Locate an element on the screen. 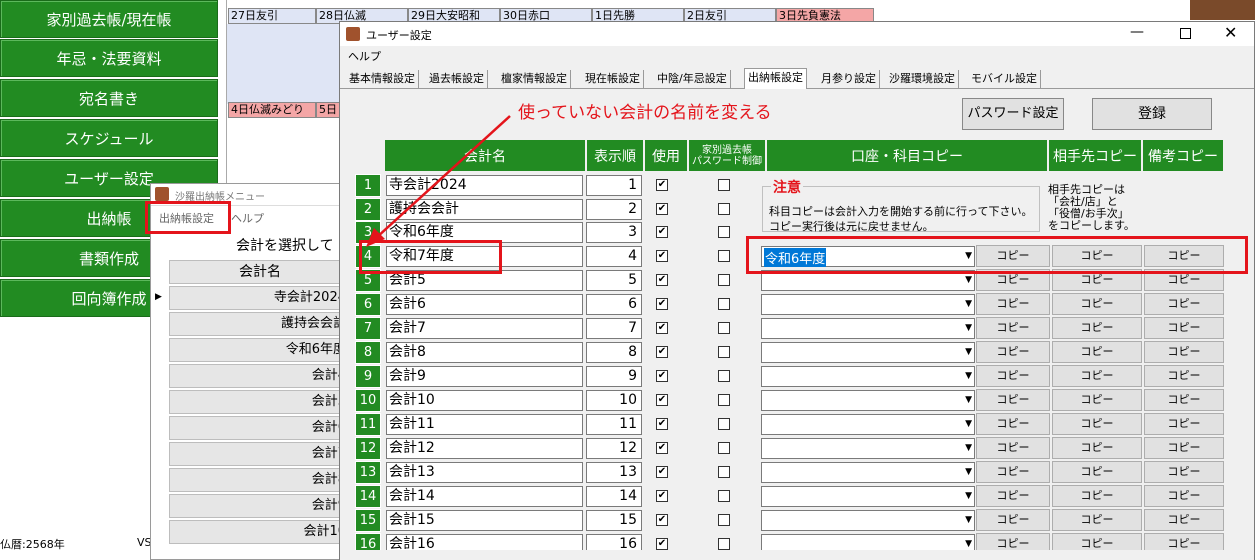  display-order-input: 6 is located at coordinates (614, 304).